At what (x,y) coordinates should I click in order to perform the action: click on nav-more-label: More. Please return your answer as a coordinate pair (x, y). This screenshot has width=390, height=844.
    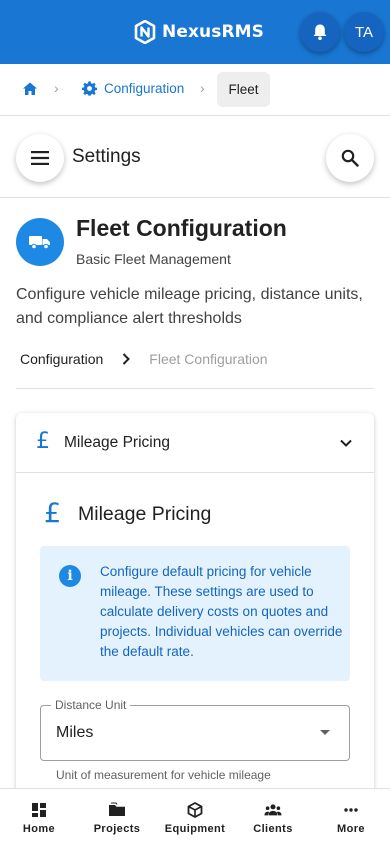
    Looking at the image, I should click on (351, 829).